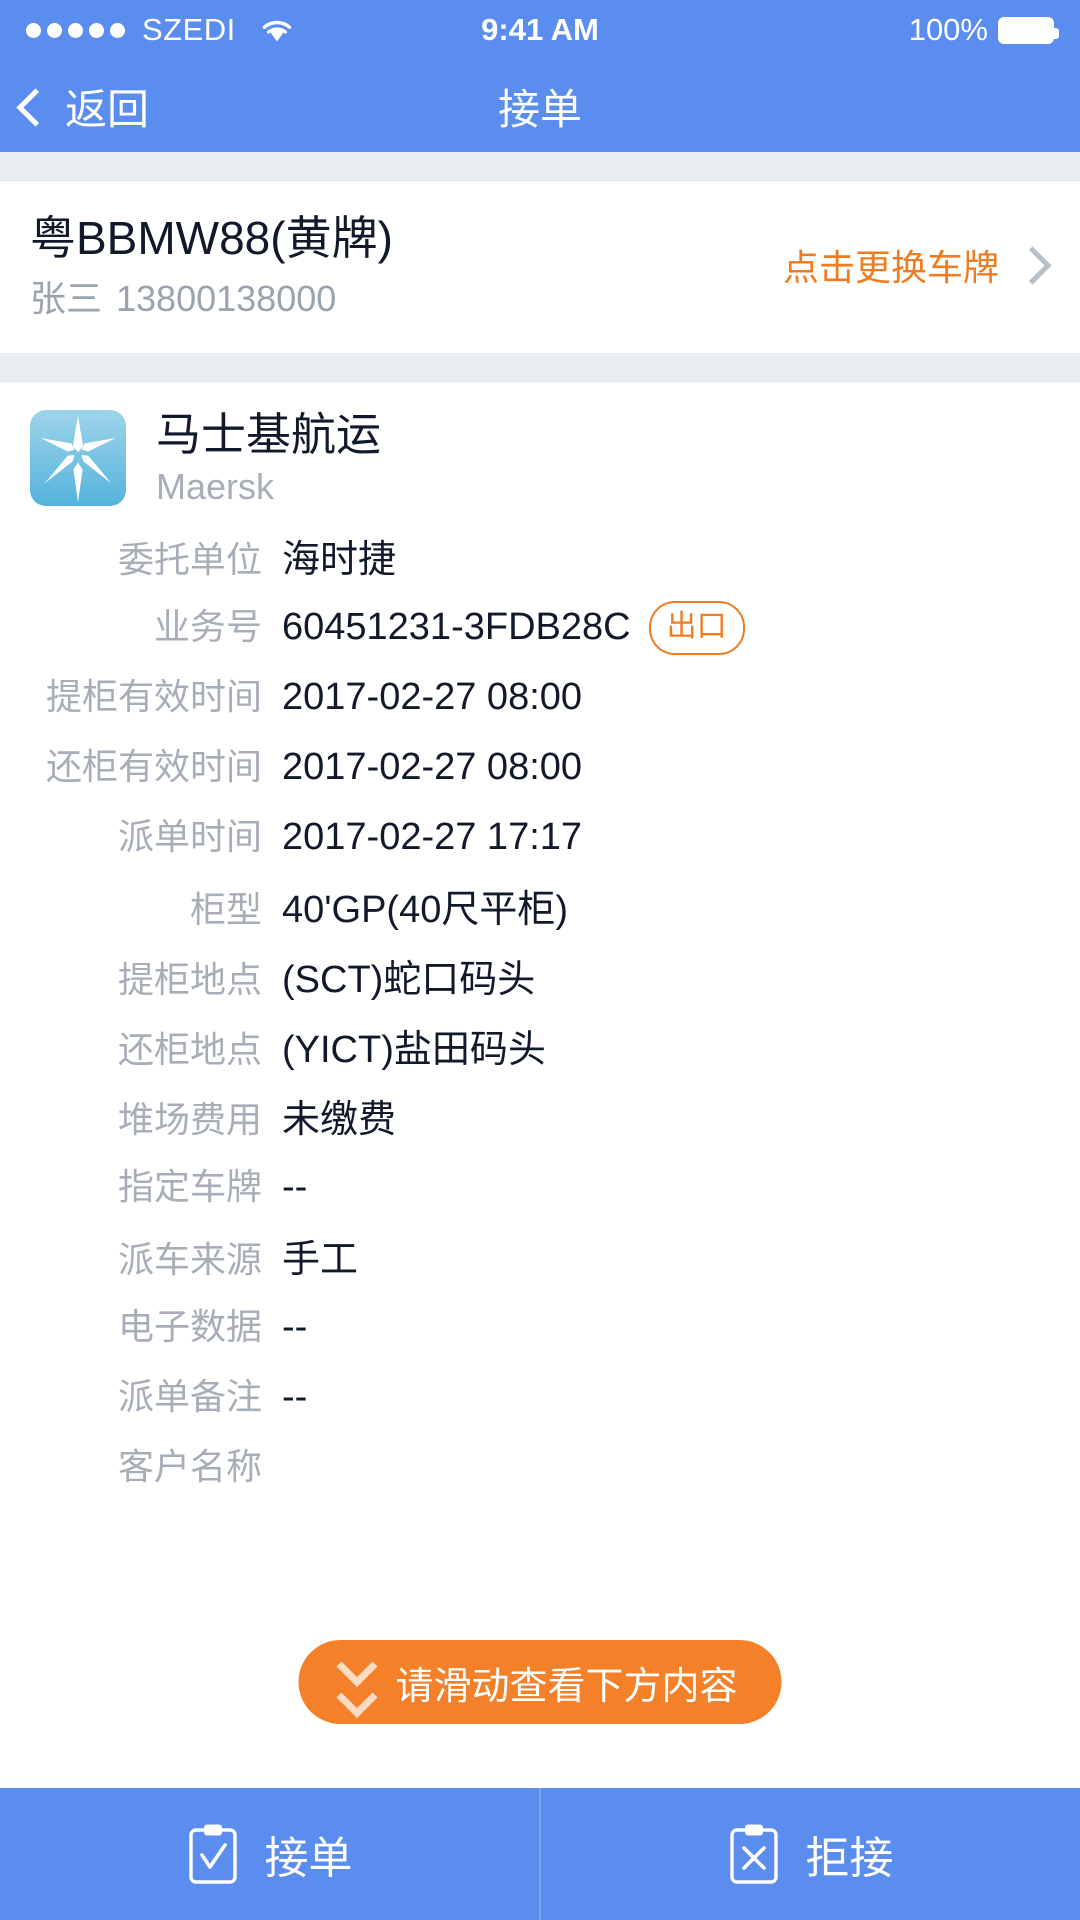 Image resolution: width=1080 pixels, height=1920 pixels. I want to click on row-value: (SCT)蛇口码头, so click(408, 975).